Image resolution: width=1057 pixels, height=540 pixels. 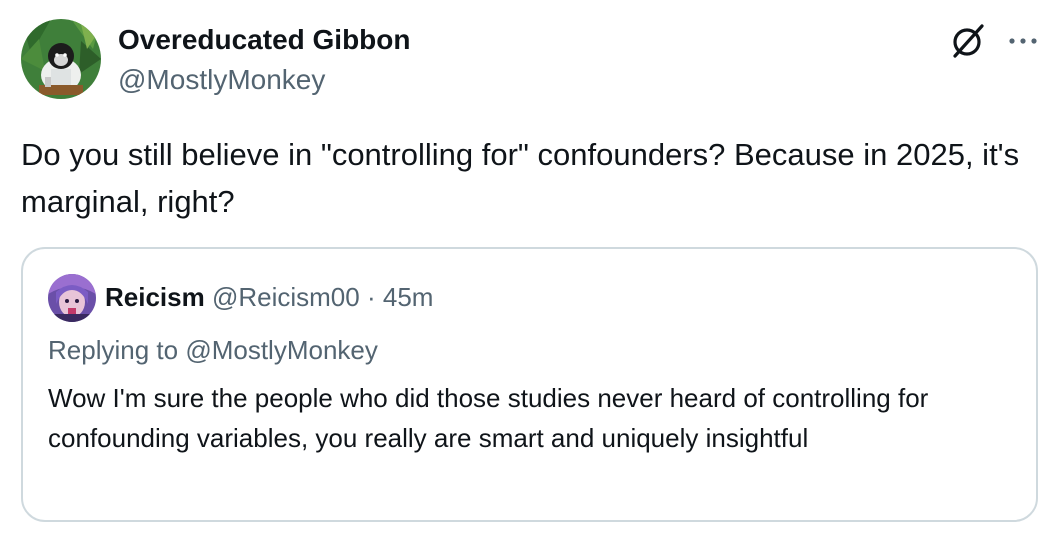 What do you see at coordinates (286, 297) in the screenshot?
I see `quoted-author-handle: @Reicism00` at bounding box center [286, 297].